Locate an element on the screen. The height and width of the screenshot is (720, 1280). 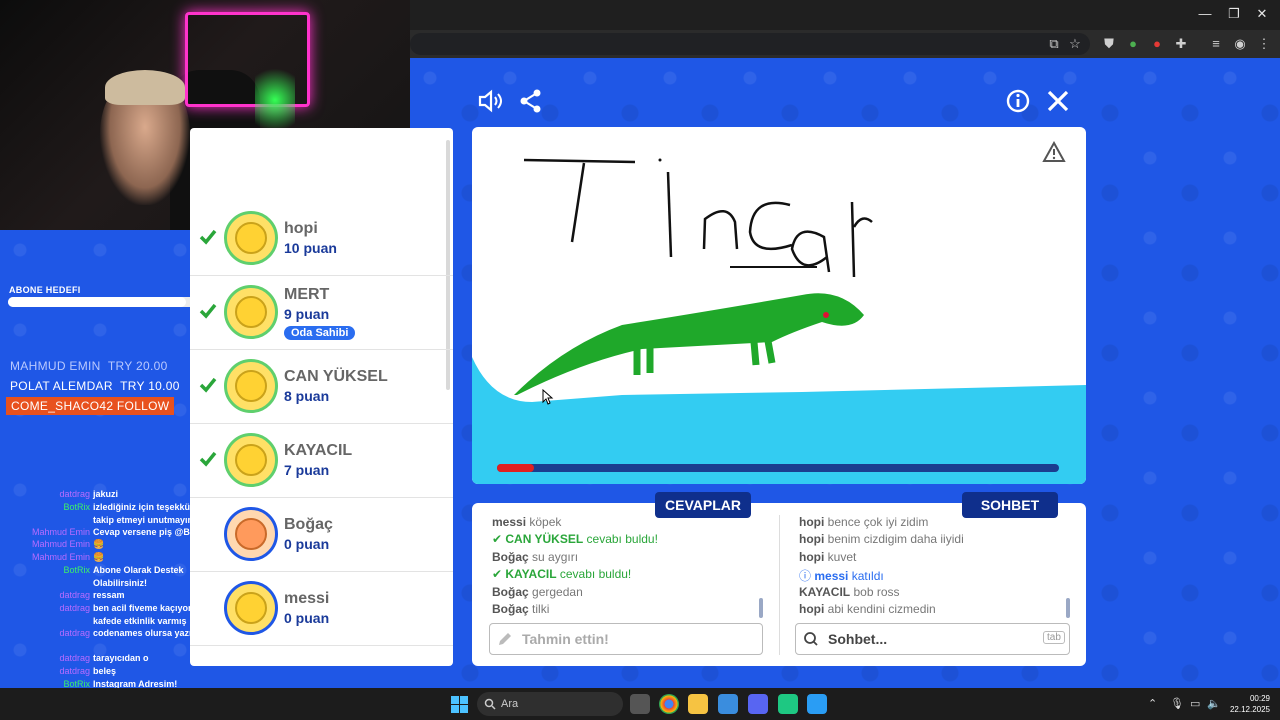
subscriber-goal-label: ABONE HEDEFI is located at coordinates (45, 290).